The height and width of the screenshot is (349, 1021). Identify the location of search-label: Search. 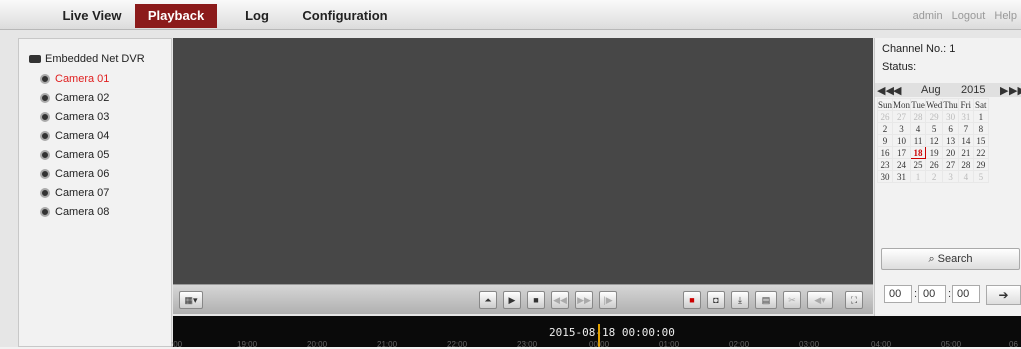
(955, 259).